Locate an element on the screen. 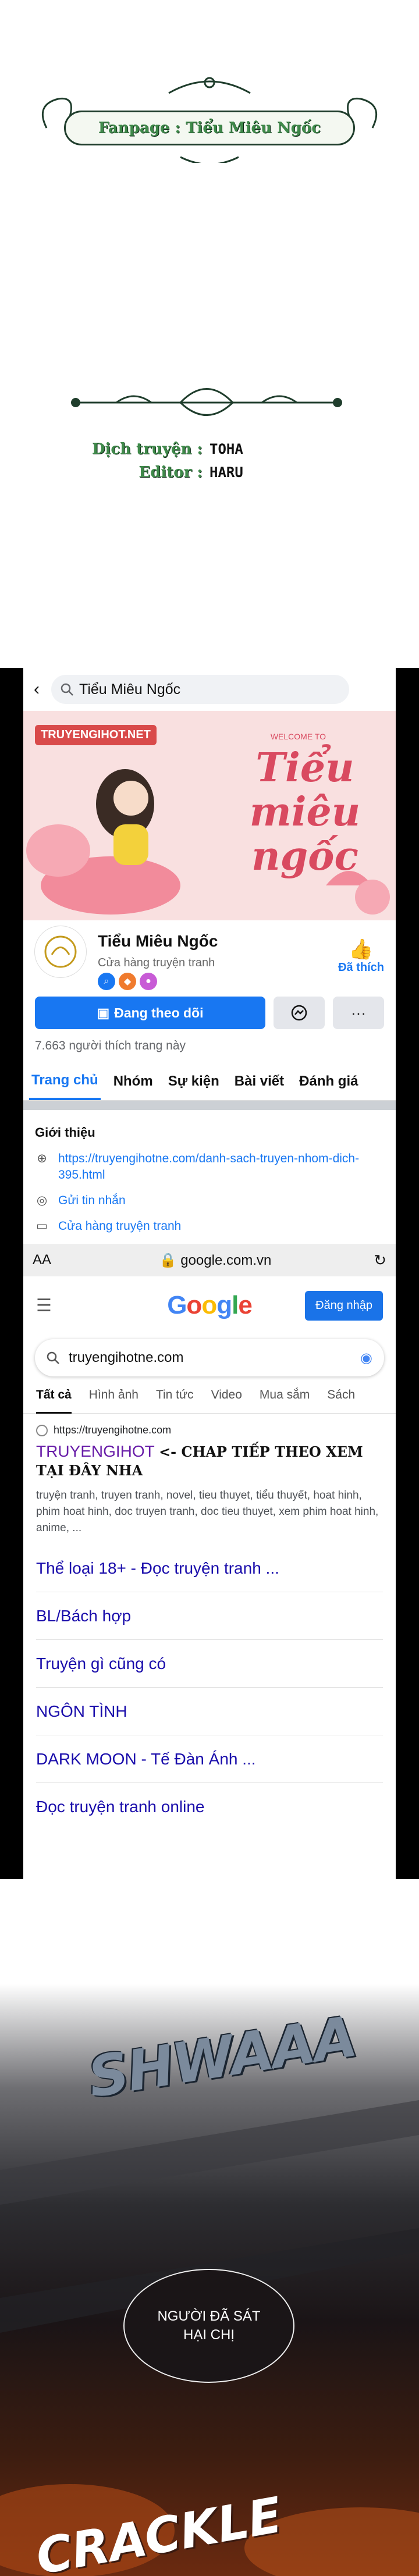 The height and width of the screenshot is (2576, 419). likes-count: 7.663 người thích trang này is located at coordinates (110, 1045).